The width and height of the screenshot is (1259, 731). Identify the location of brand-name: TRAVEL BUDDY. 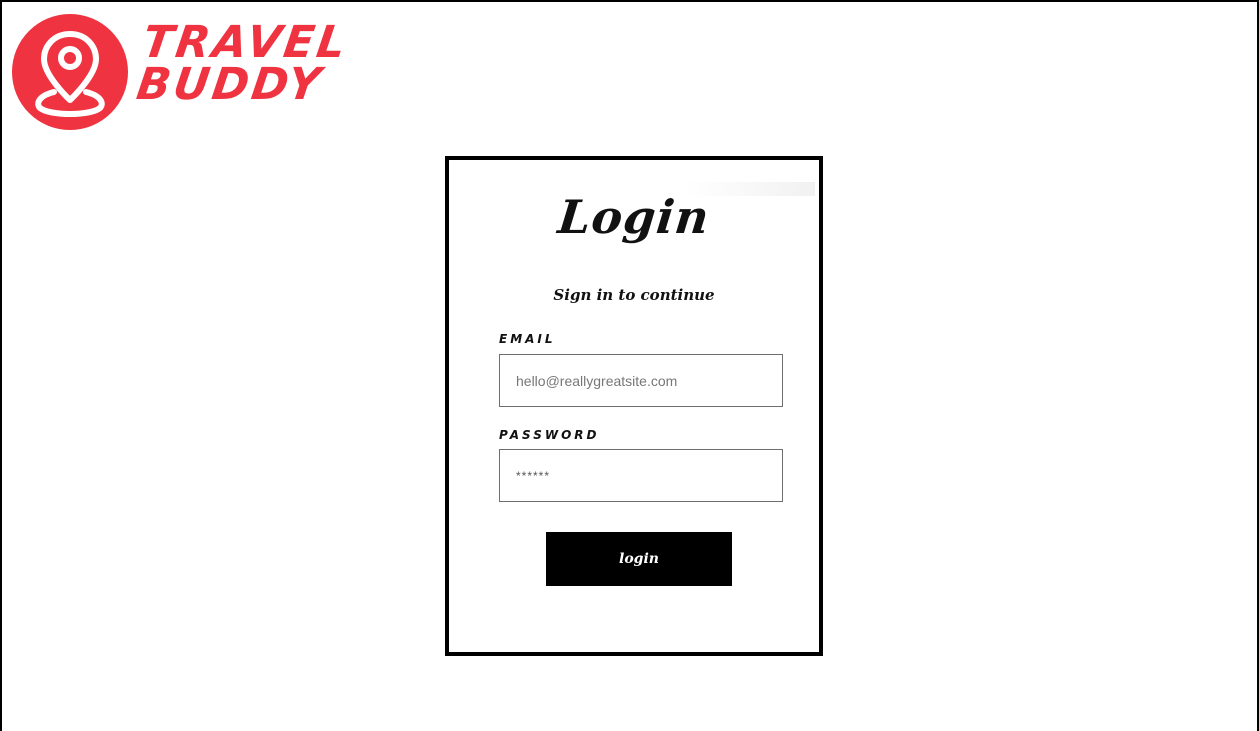
(242, 63).